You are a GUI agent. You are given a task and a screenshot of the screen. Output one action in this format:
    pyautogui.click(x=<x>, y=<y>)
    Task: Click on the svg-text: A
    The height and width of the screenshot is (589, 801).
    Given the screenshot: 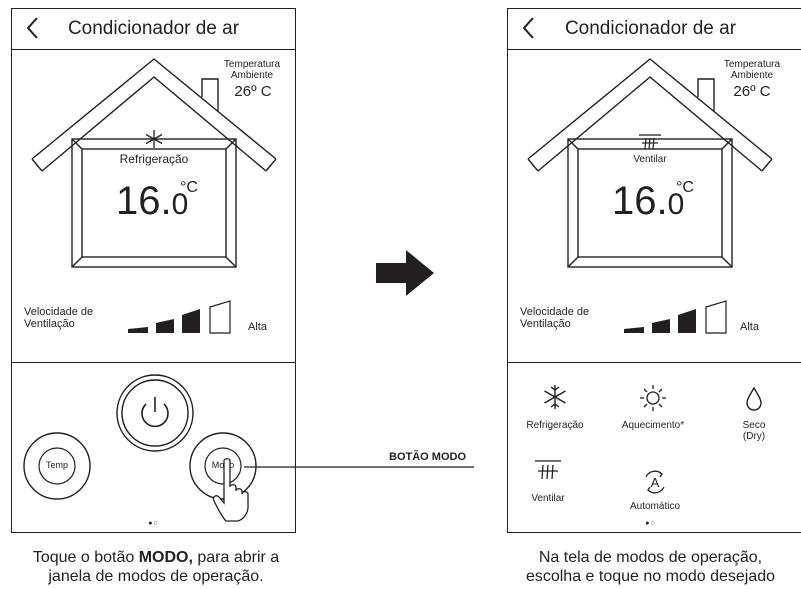 What is the action you would take?
    pyautogui.click(x=655, y=482)
    